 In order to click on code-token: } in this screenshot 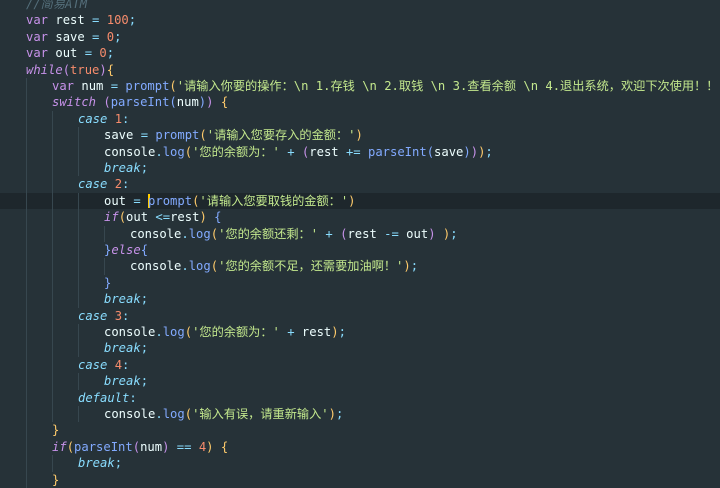, I will do `click(56, 430)`.